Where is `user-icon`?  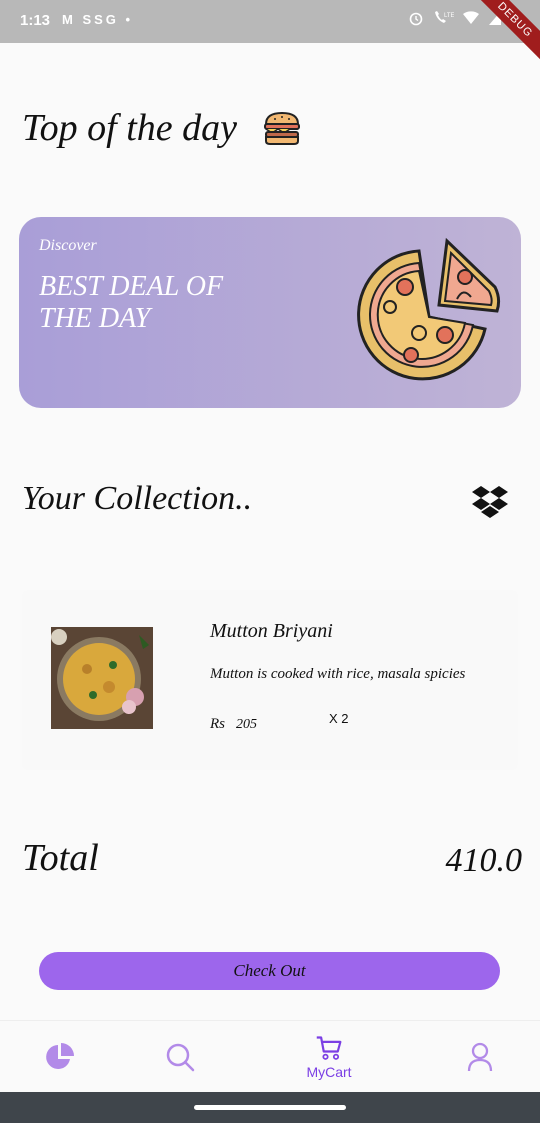 user-icon is located at coordinates (480, 1057).